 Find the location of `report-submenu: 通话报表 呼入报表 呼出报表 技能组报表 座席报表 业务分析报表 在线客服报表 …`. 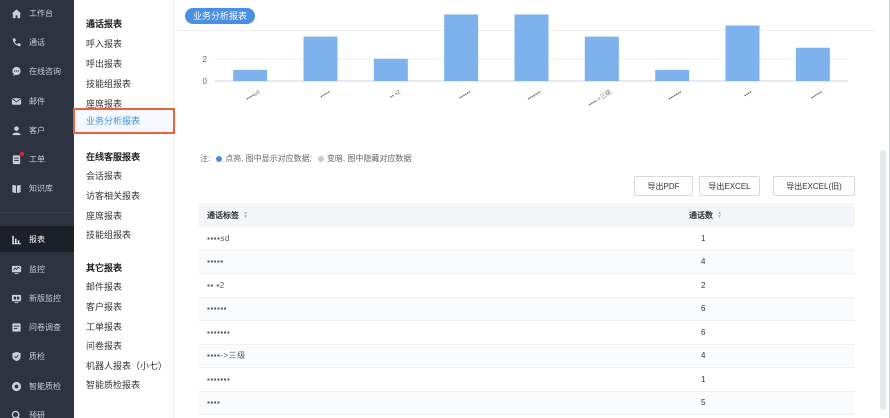

report-submenu: 通话报表 呼入报表 呼出报表 技能组报表 座席报表 业务分析报表 在线客服报表 … is located at coordinates (124, 209).